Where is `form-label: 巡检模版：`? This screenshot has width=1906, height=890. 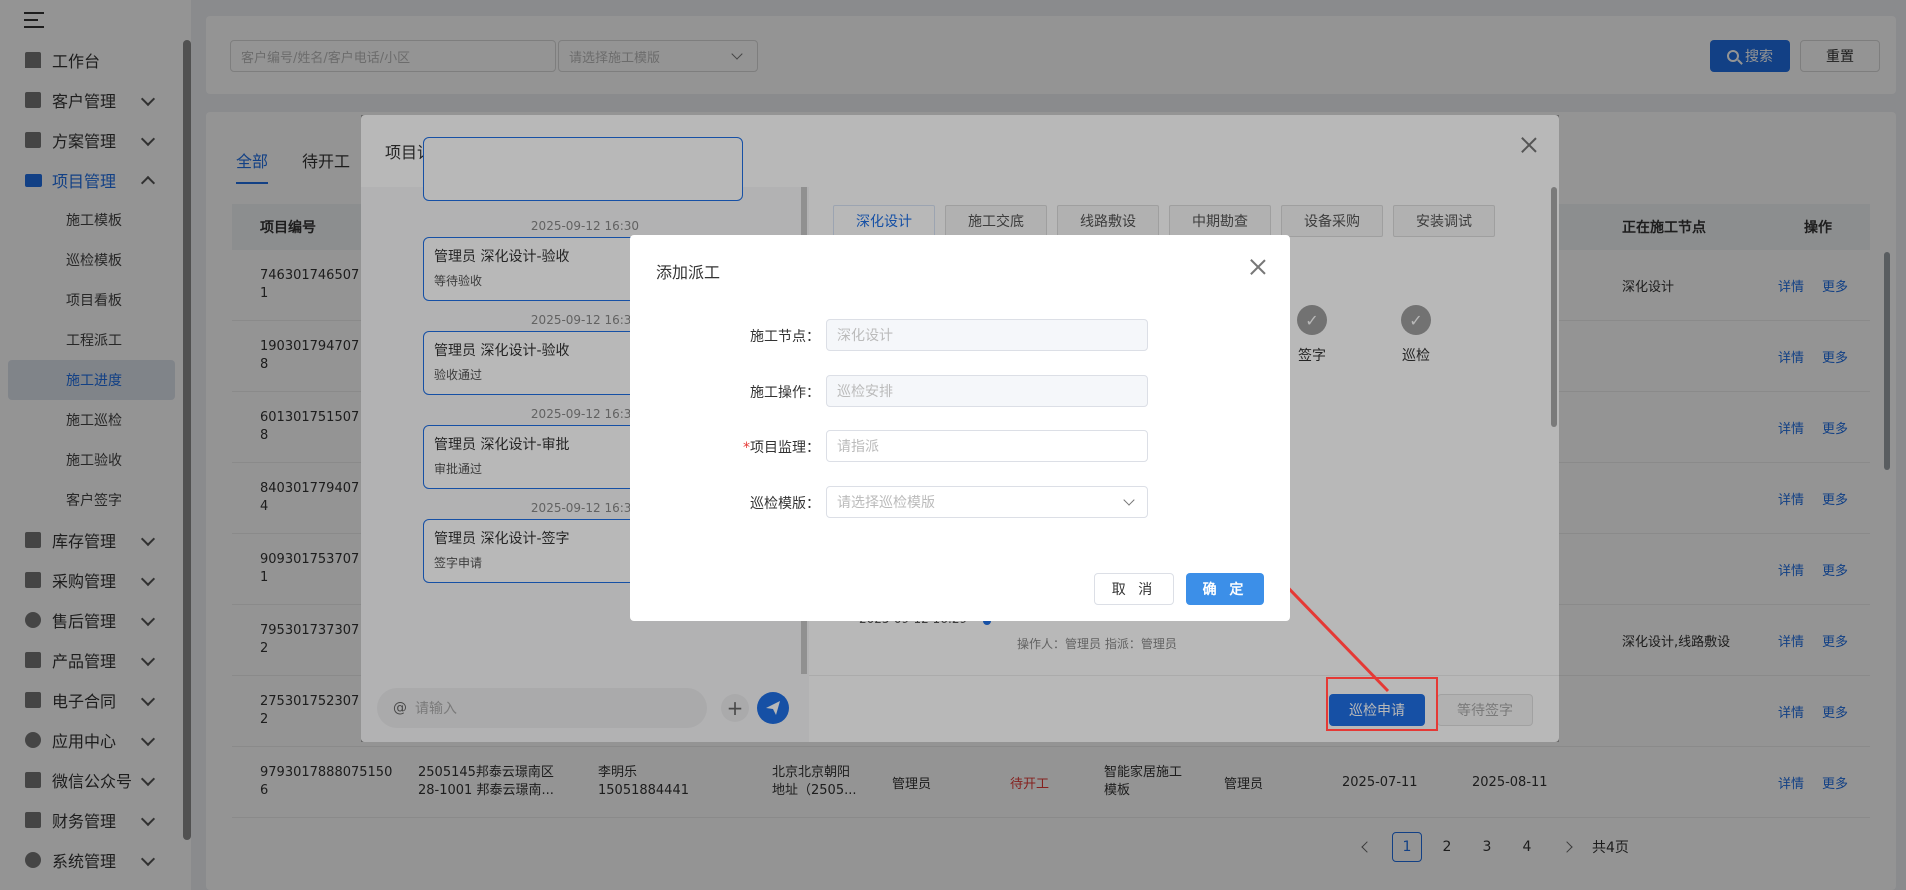 form-label: 巡检模版： is located at coordinates (785, 504).